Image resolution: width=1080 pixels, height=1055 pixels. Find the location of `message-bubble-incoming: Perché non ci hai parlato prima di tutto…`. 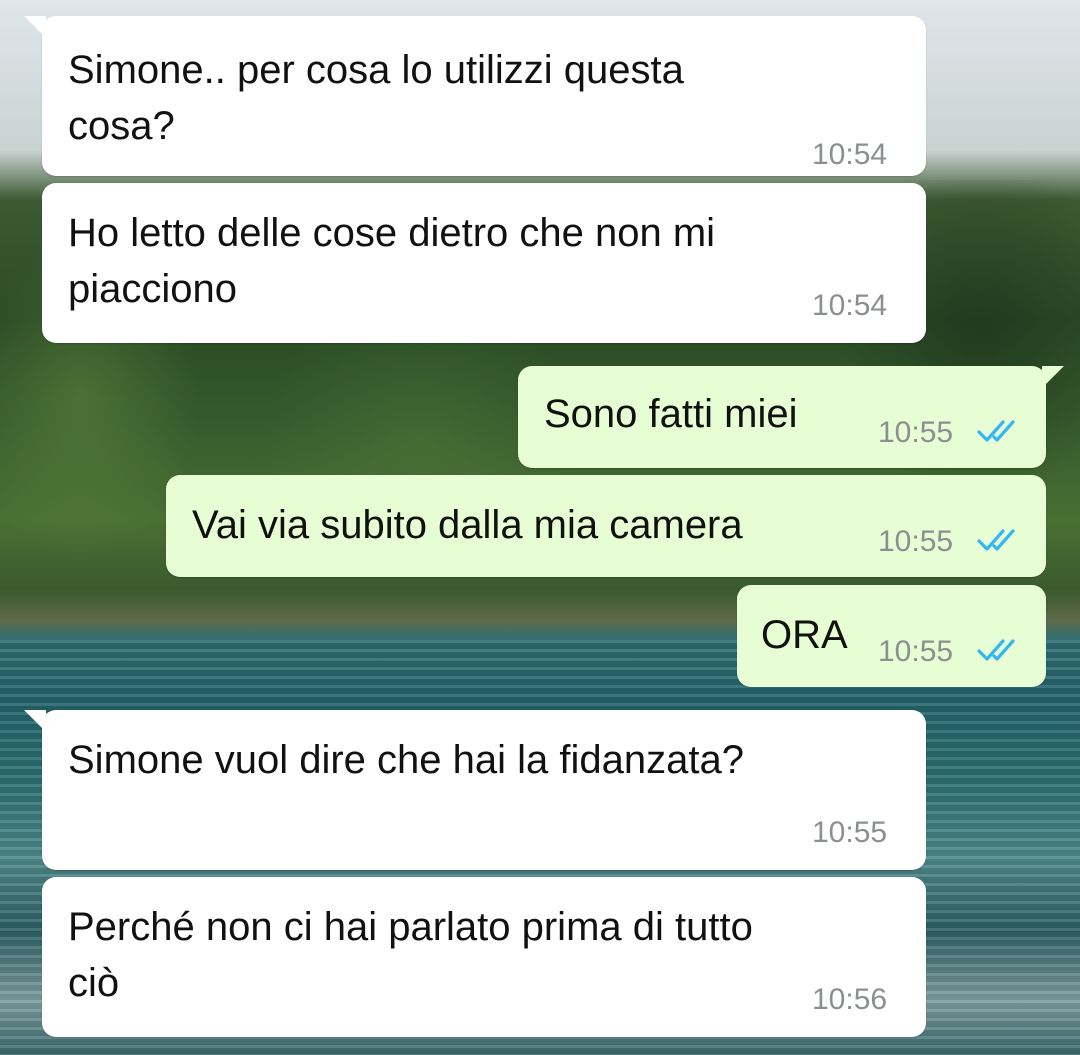

message-bubble-incoming: Perché non ci hai parlato prima di tutto… is located at coordinates (484, 957).